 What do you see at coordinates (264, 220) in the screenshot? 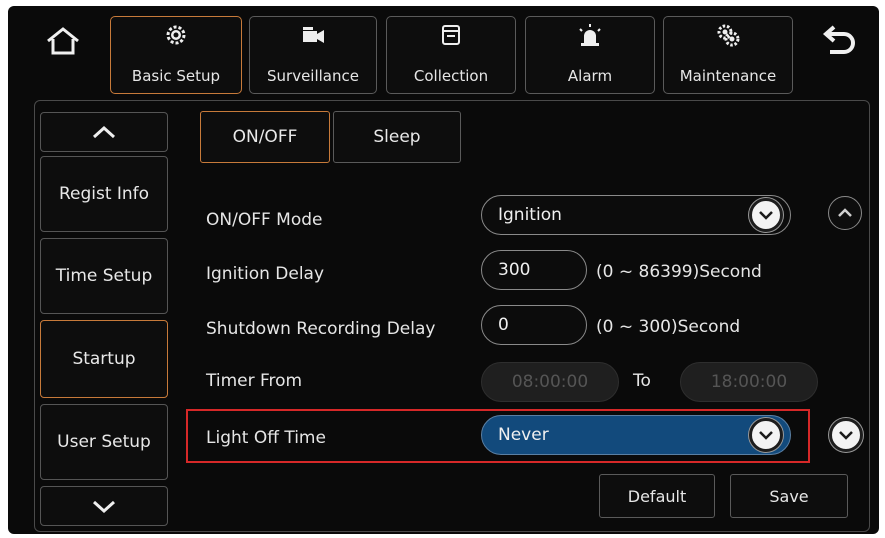
I see `onoff-mode-label: ON/OFF Mode` at bounding box center [264, 220].